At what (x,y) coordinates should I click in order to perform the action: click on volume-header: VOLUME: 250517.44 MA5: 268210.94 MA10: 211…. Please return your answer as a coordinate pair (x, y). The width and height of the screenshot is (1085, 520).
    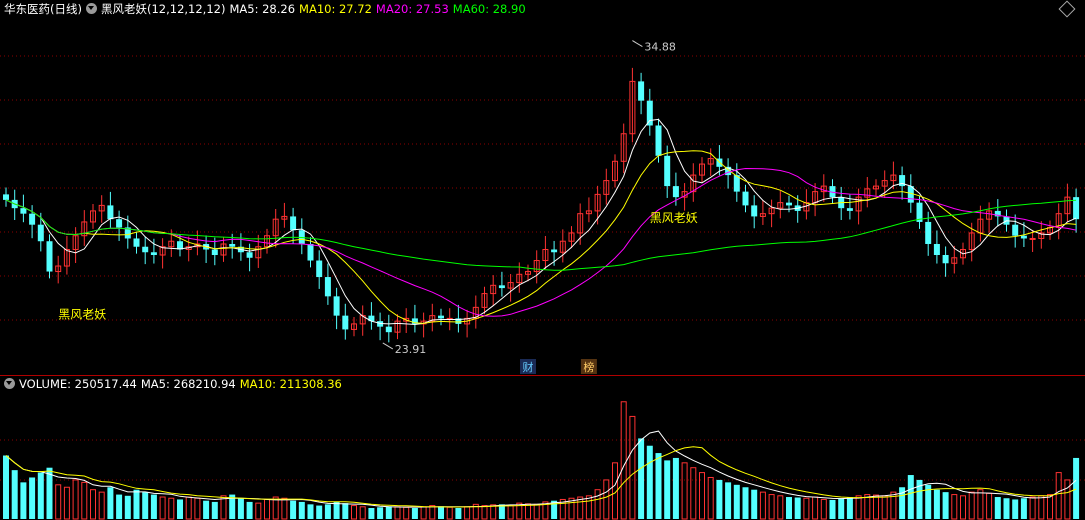
    Looking at the image, I should click on (175, 384).